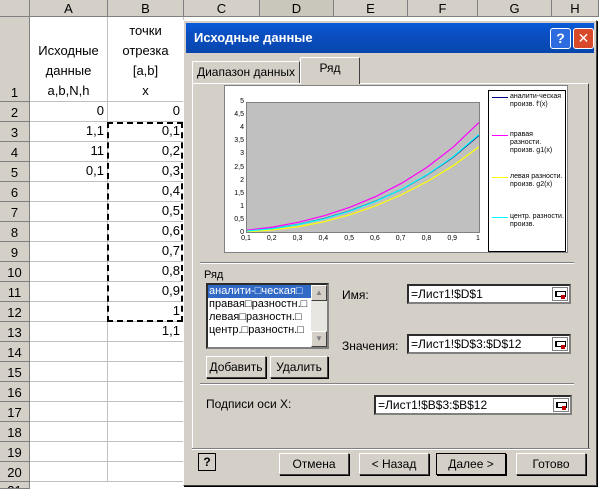 The height and width of the screenshot is (489, 599). What do you see at coordinates (146, 152) in the screenshot?
I see `cell-b4: 0,2` at bounding box center [146, 152].